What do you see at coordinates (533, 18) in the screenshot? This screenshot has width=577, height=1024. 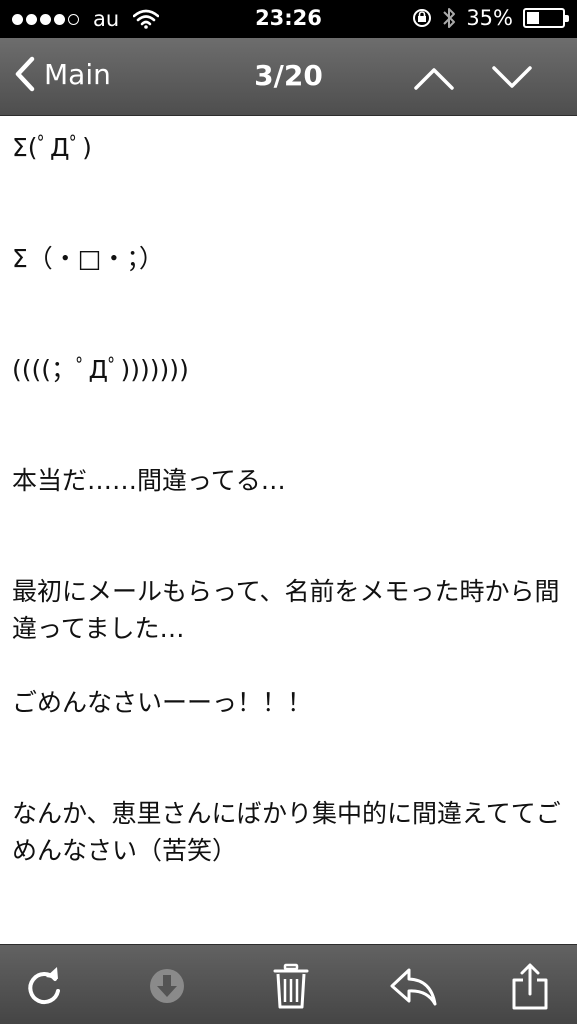 I see `battery-fill` at bounding box center [533, 18].